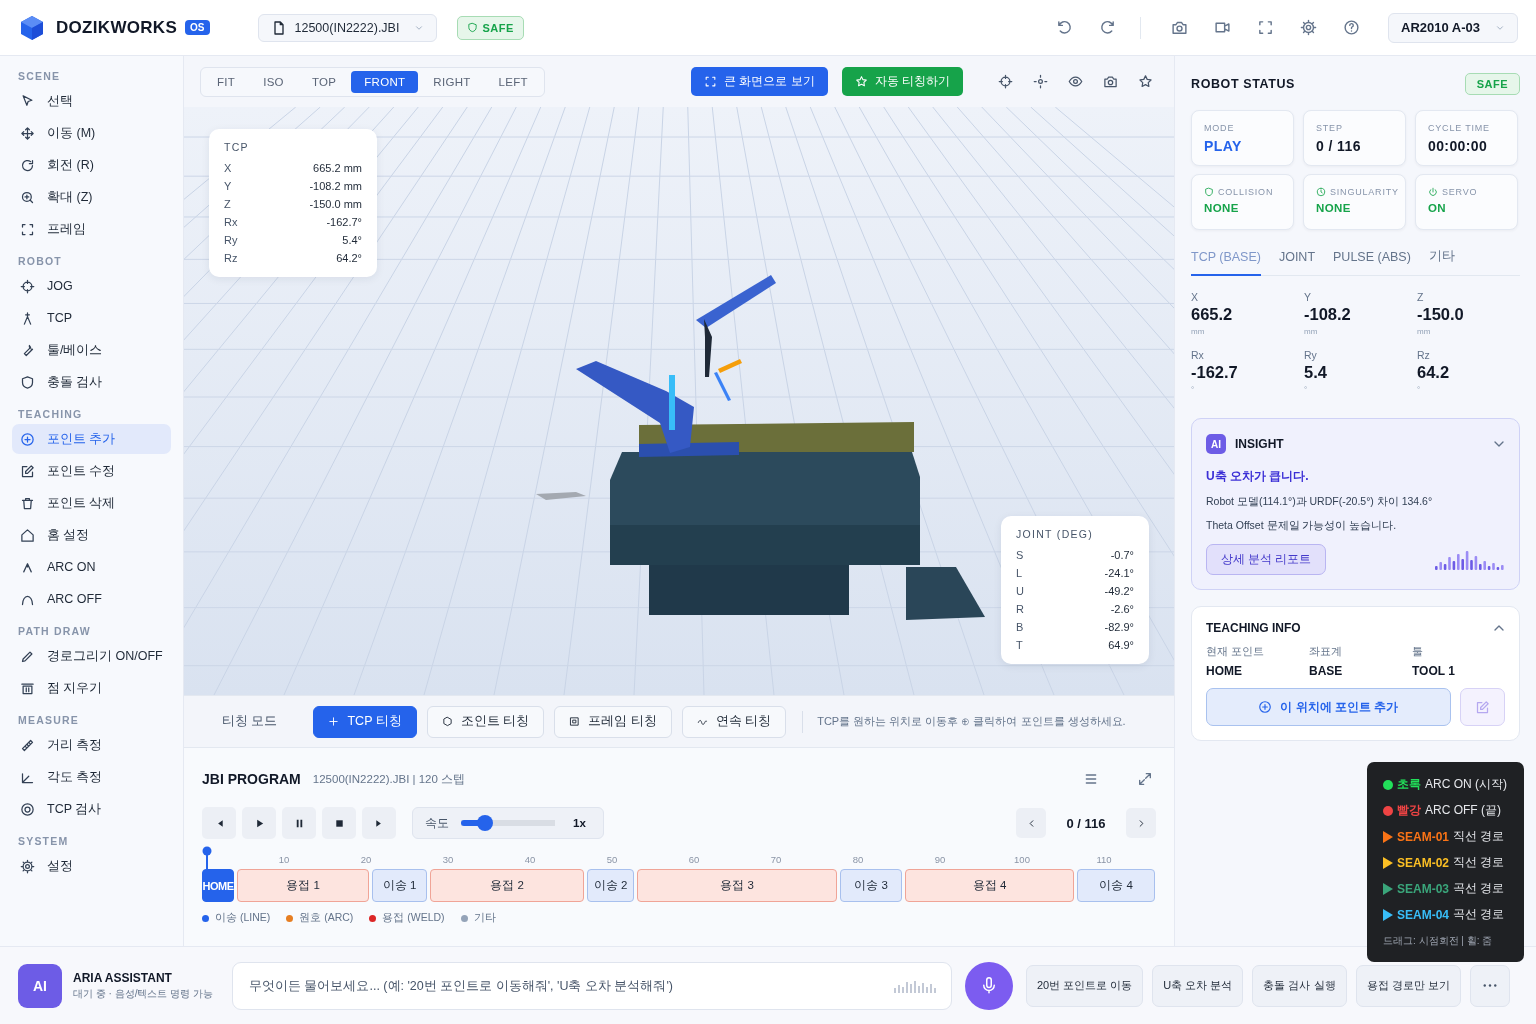 This screenshot has width=1536, height=1024. I want to click on sidebar-item: TCP 검사, so click(91, 809).